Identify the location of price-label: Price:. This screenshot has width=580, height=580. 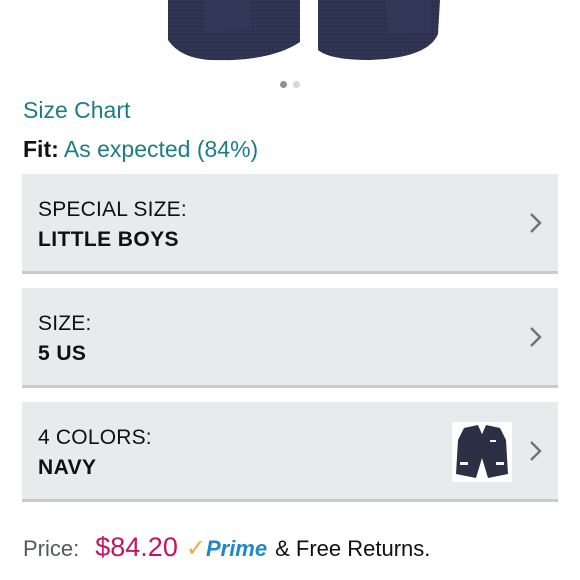
(51, 548).